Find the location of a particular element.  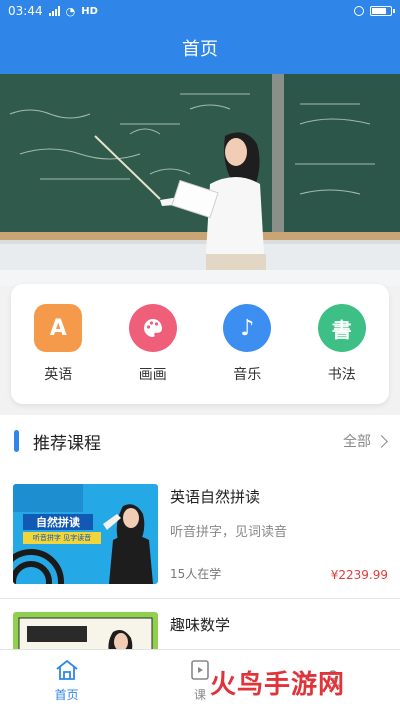

thumbnail-subtitle: 听音拼字 见字读音 is located at coordinates (62, 538).